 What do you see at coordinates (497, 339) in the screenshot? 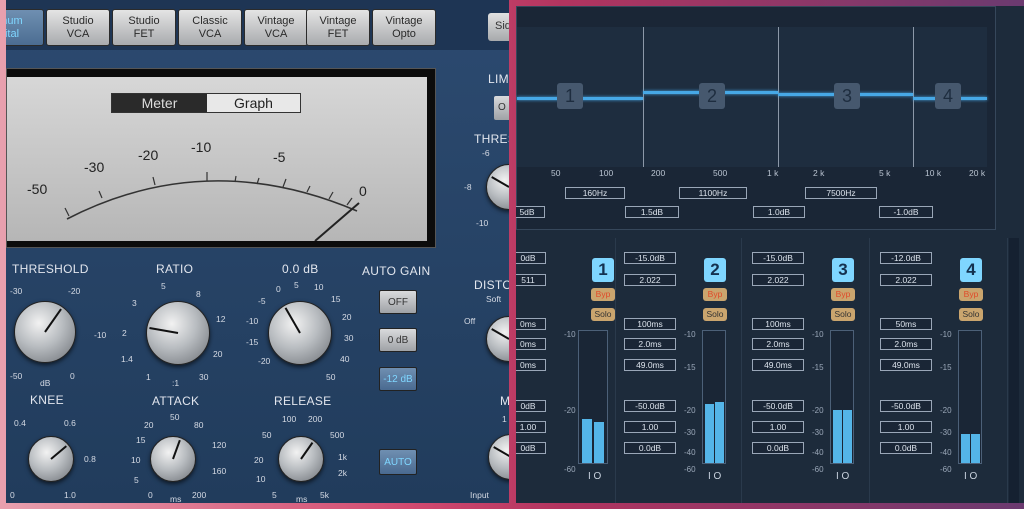
I see `distortion-knob` at bounding box center [497, 339].